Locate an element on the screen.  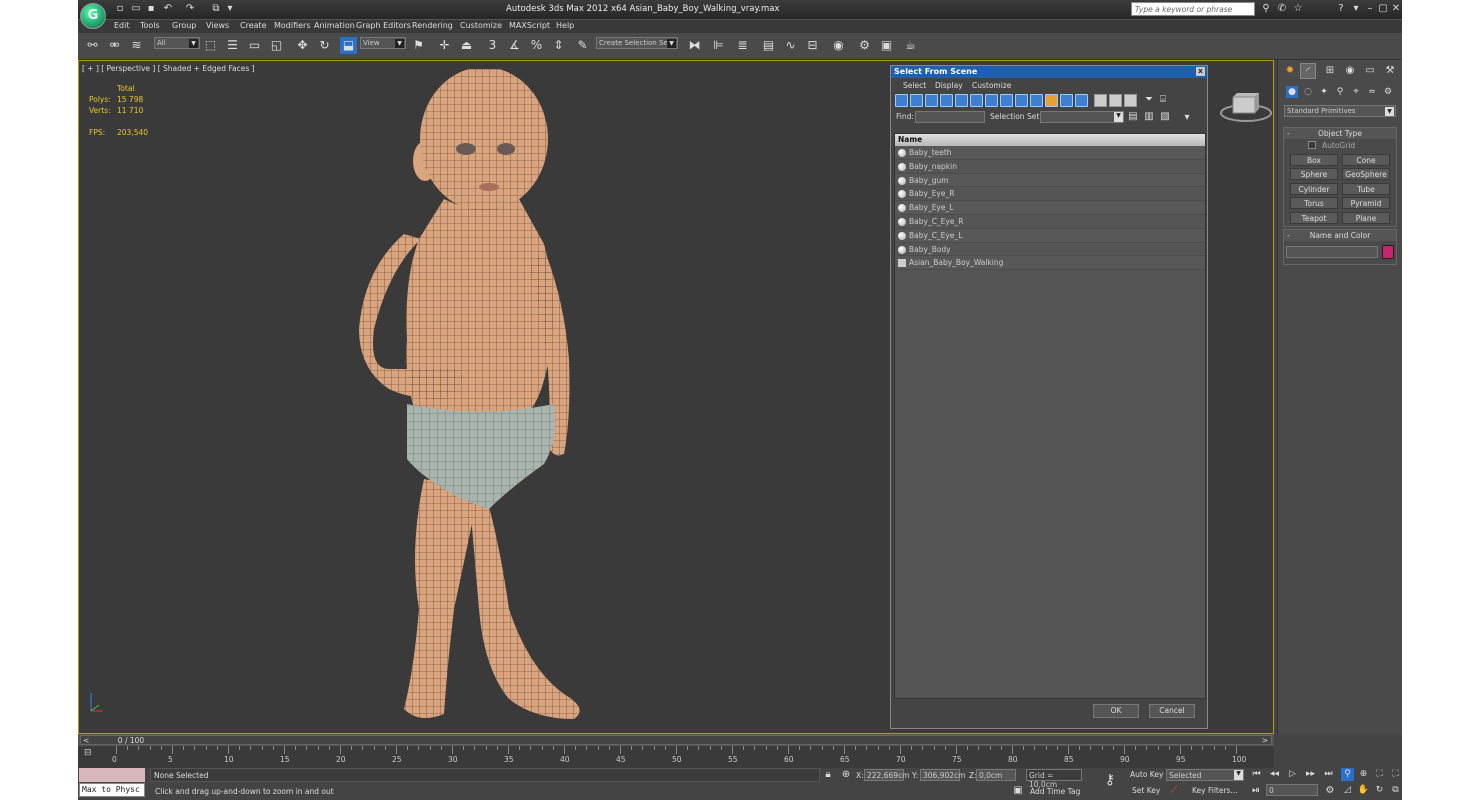
object-name-input is located at coordinates (1332, 252).